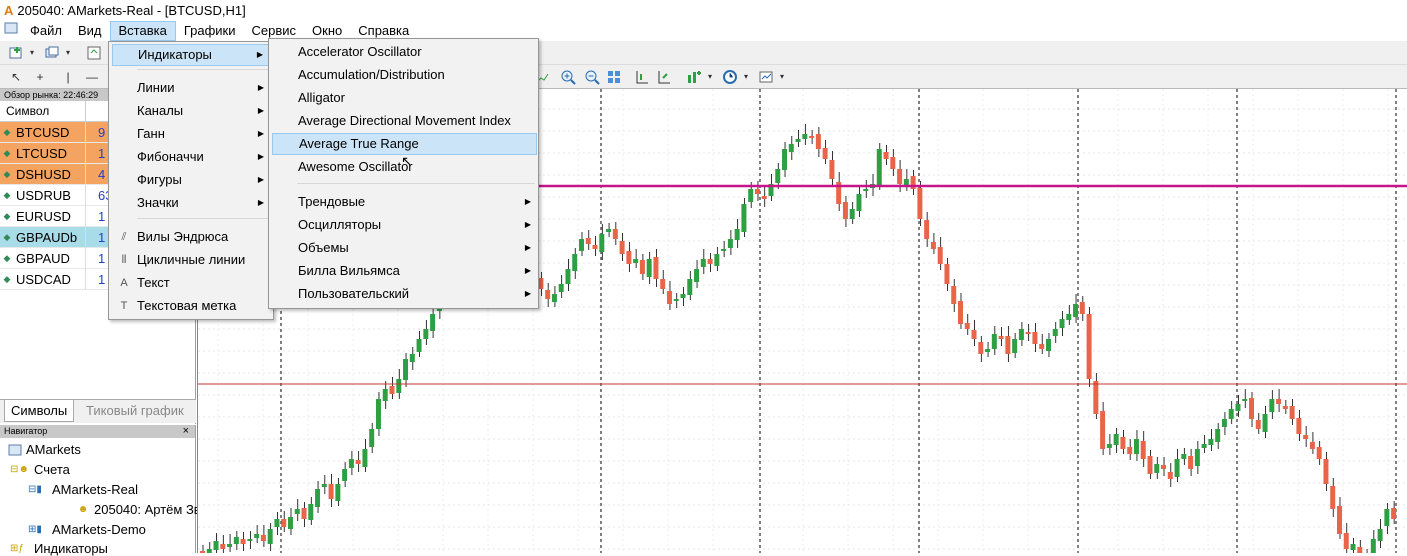  Describe the element at coordinates (404, 98) in the screenshot. I see `indicator-item-3: Alligator` at that location.